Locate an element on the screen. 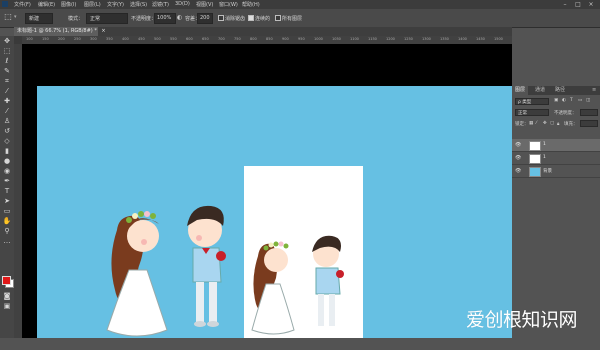 Image resolution: width=600 pixels, height=350 pixels. menu-3d: 3D(D) is located at coordinates (182, 4).